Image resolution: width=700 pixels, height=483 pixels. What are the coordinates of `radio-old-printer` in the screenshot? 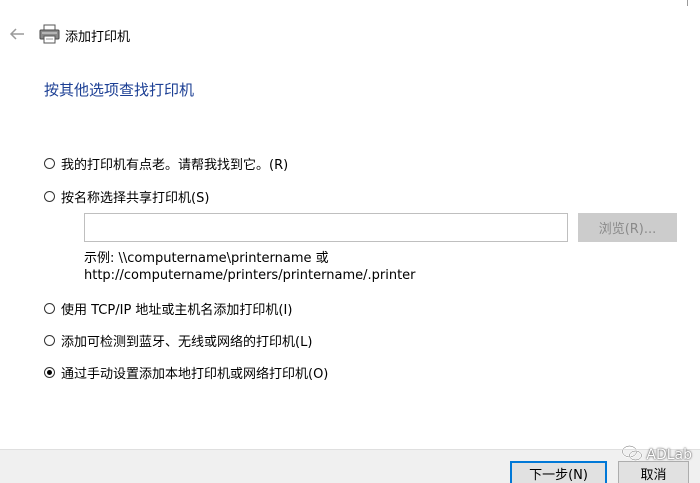 It's located at (49, 163).